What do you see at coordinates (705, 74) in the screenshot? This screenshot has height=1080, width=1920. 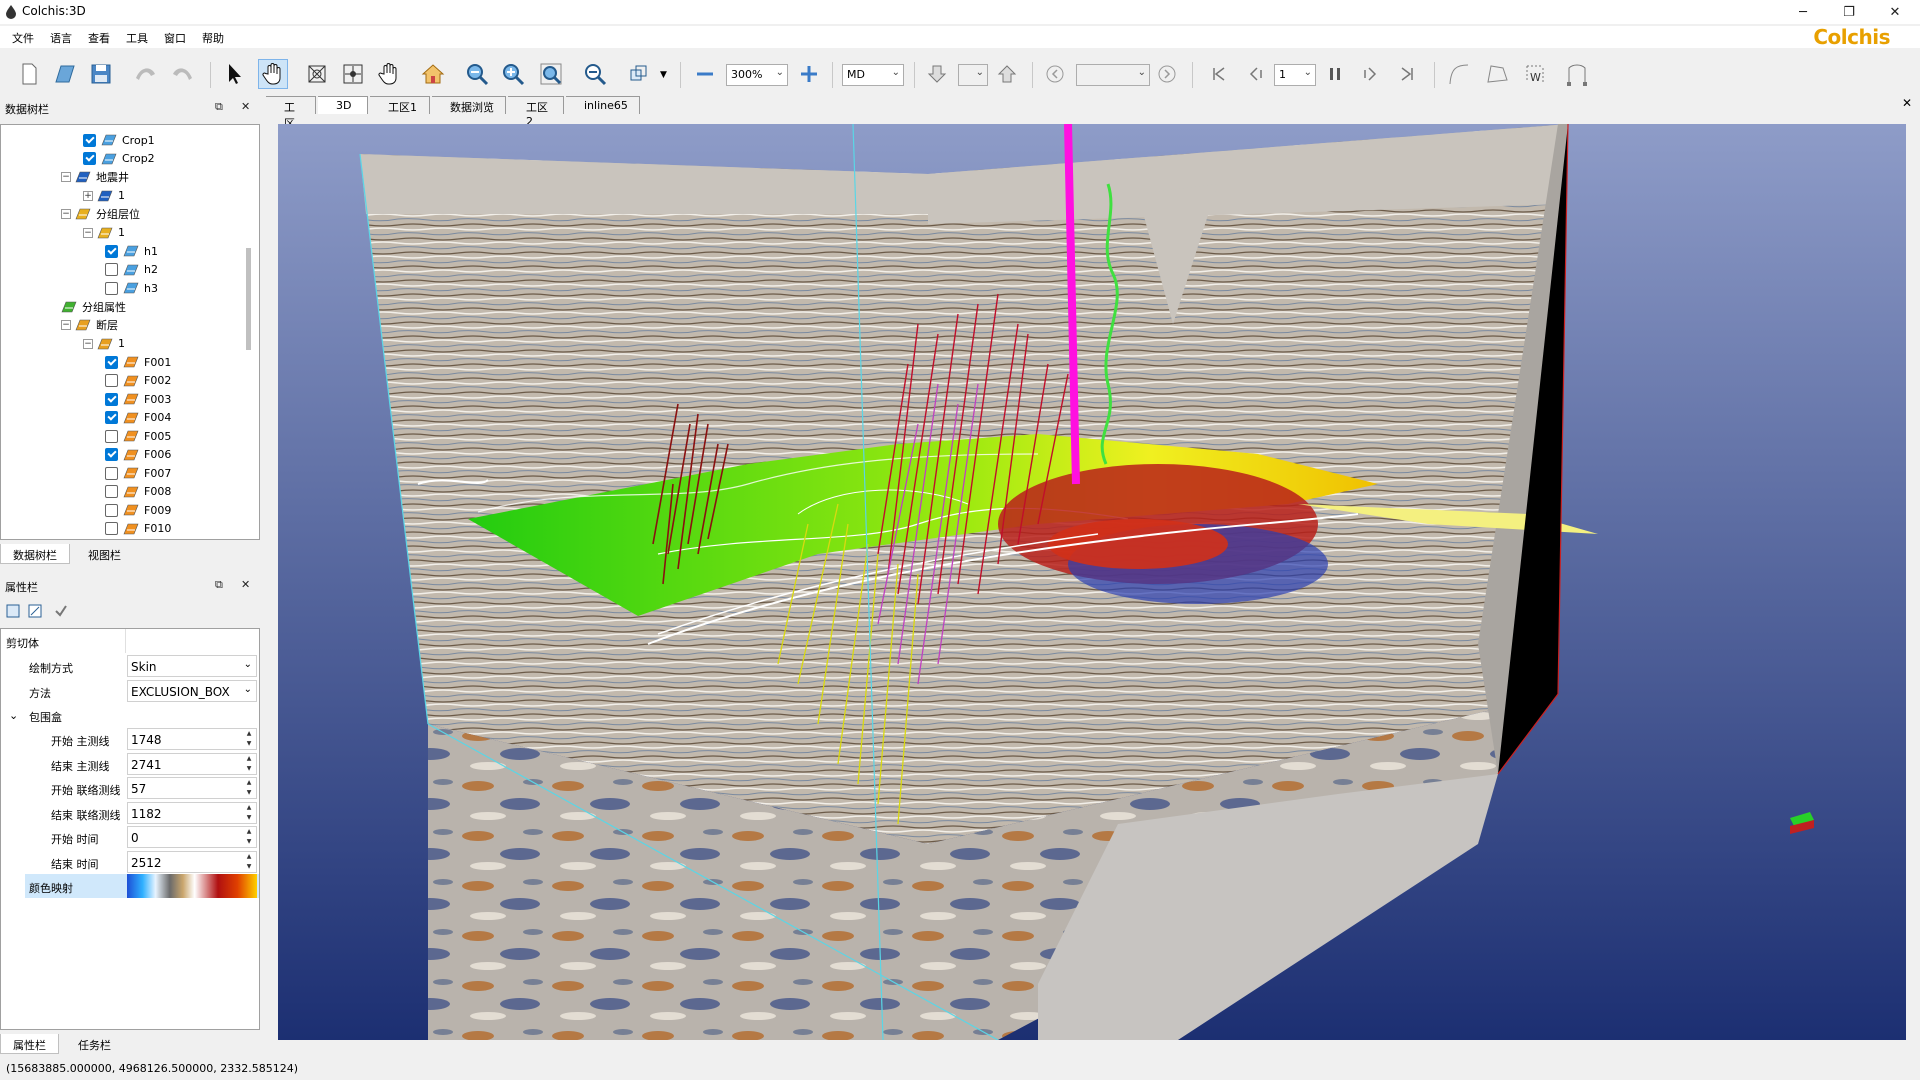 I see `zoom-minus-button` at bounding box center [705, 74].